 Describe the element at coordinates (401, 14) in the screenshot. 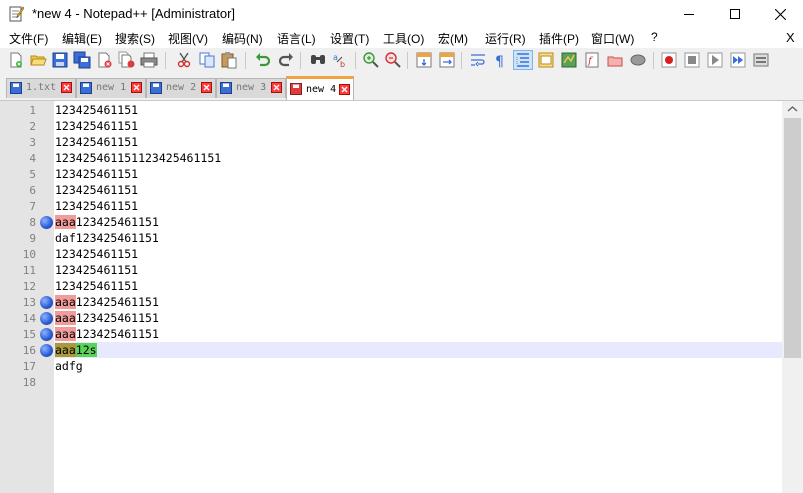

I see `title-bar: *new 4 - Notepad++ [Administrator]` at that location.